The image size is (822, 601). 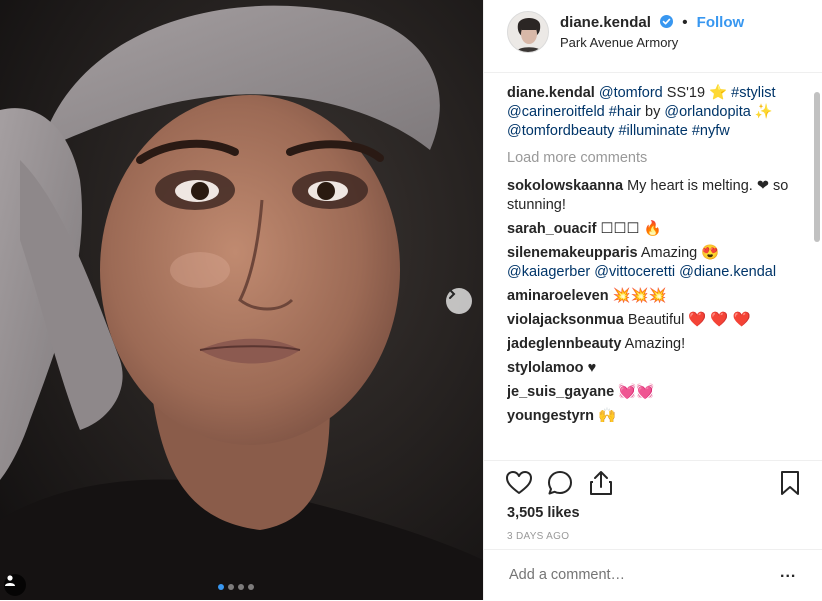 I want to click on tagged-users-button, so click(x=15, y=585).